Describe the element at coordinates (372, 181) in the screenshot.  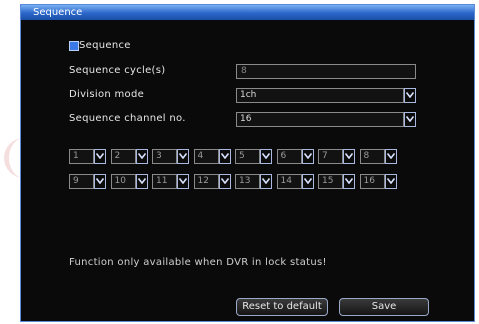
I see `channel-value: 16` at that location.